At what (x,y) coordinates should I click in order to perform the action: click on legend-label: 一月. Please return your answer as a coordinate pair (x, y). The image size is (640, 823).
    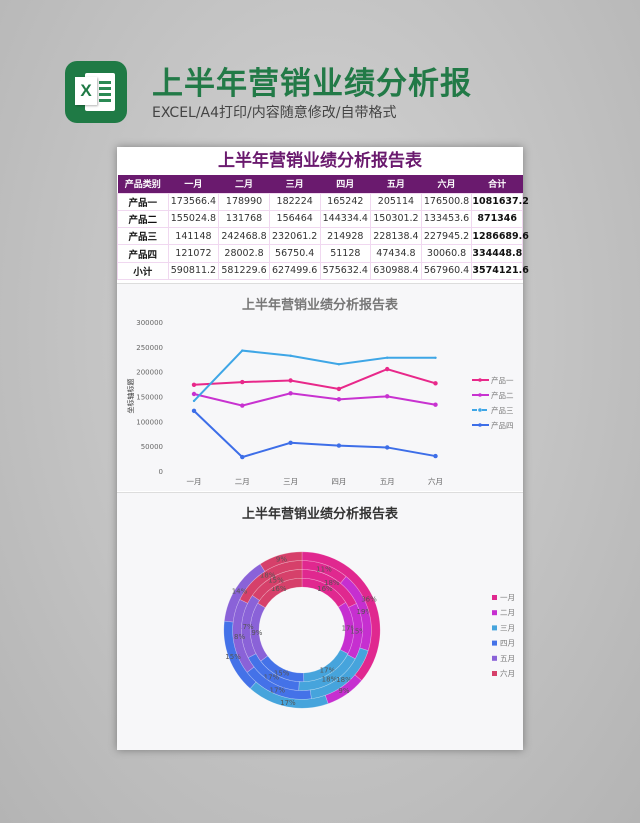
    Looking at the image, I should click on (507, 597).